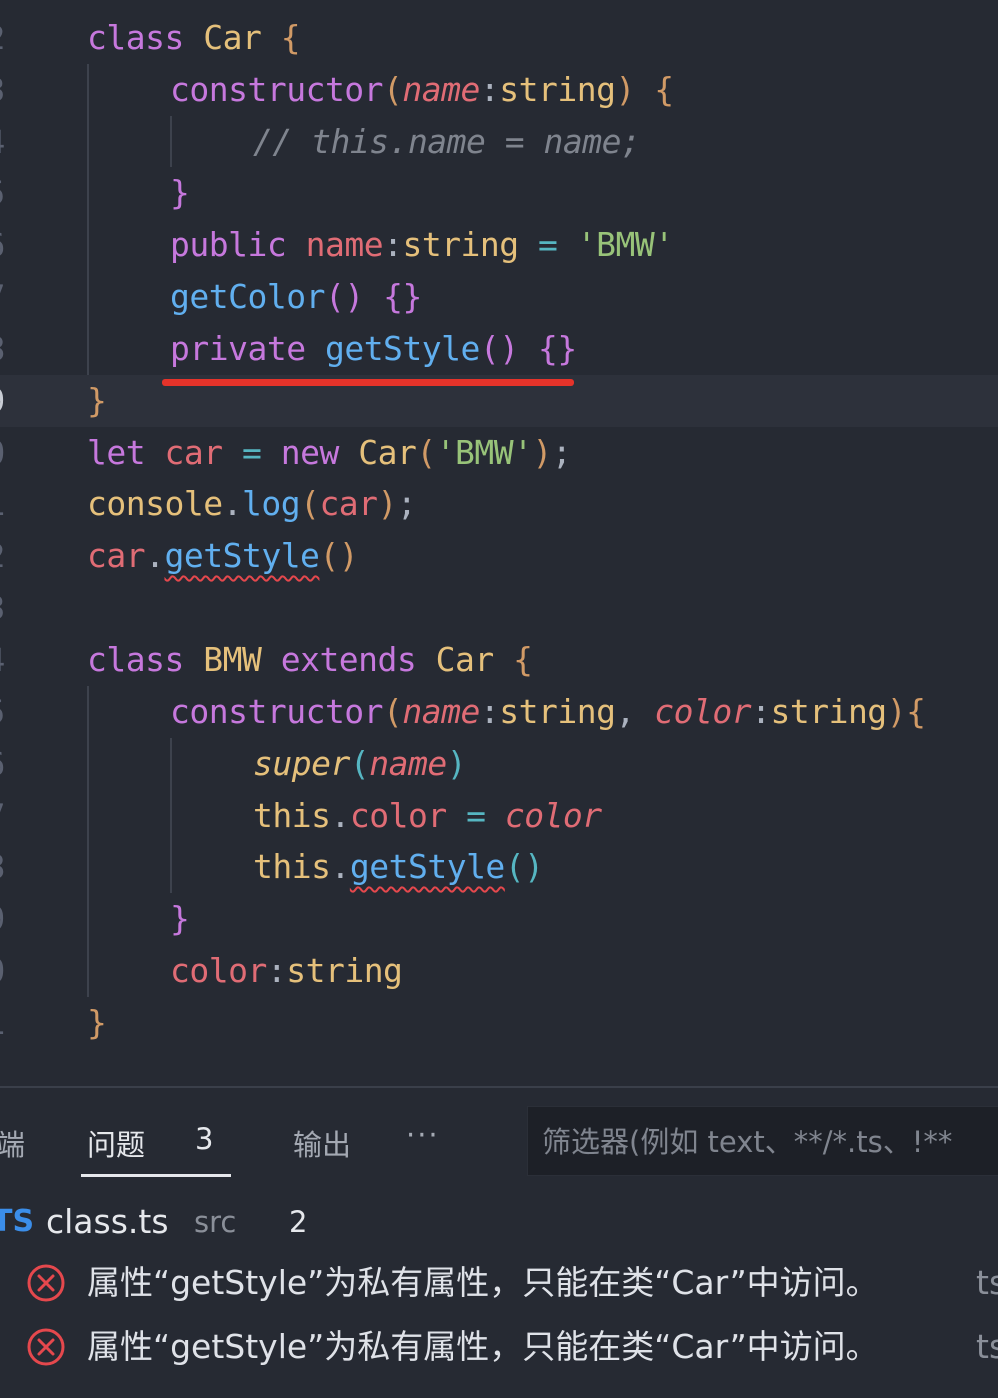  What do you see at coordinates (135, 659) in the screenshot?
I see `code-token: class` at bounding box center [135, 659].